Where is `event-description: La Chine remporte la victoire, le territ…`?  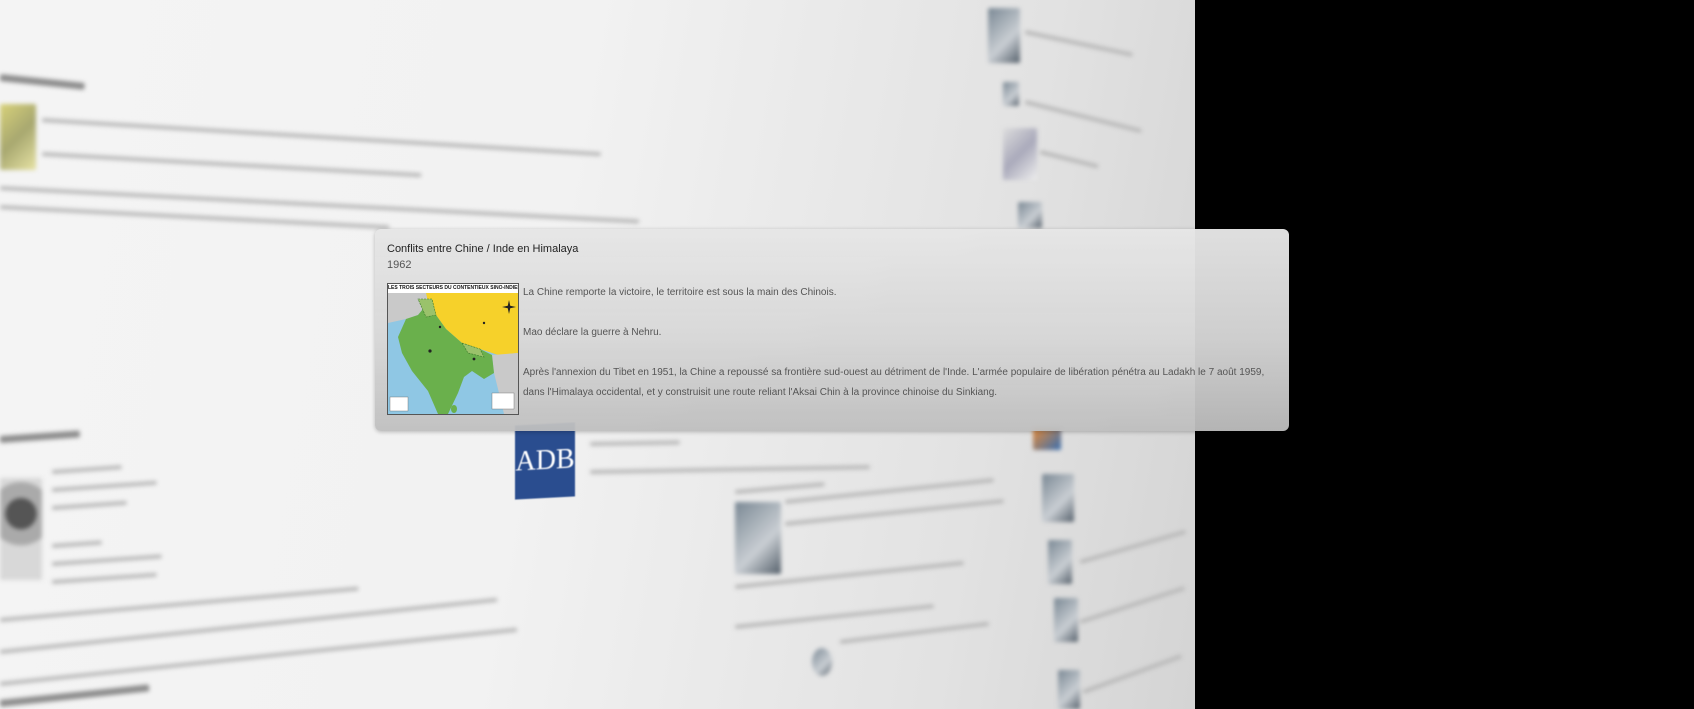
event-description: La Chine remporte la victoire, le territ… is located at coordinates (899, 343).